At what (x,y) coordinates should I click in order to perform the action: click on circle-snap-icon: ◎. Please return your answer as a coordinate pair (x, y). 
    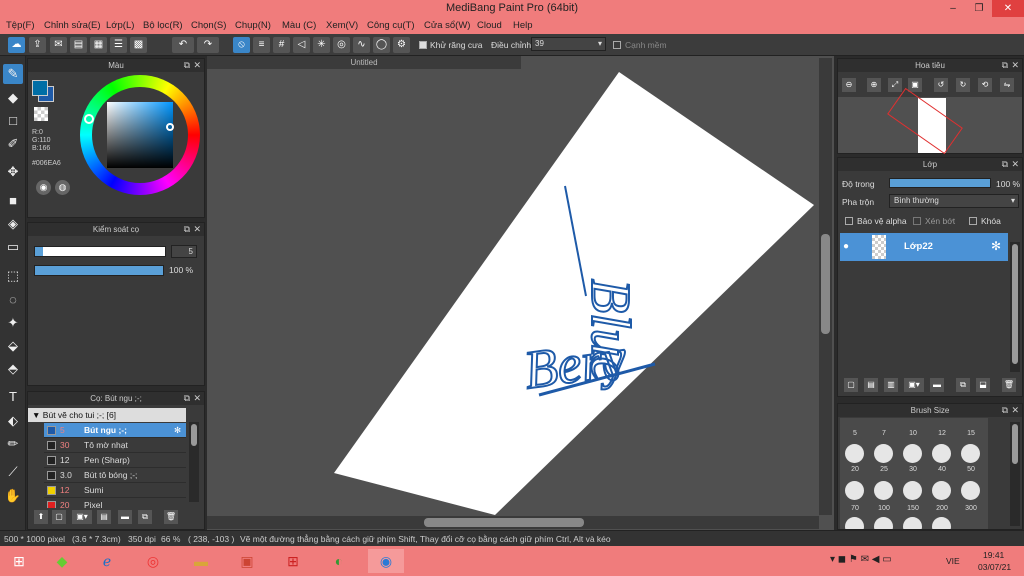
    Looking at the image, I should click on (341, 45).